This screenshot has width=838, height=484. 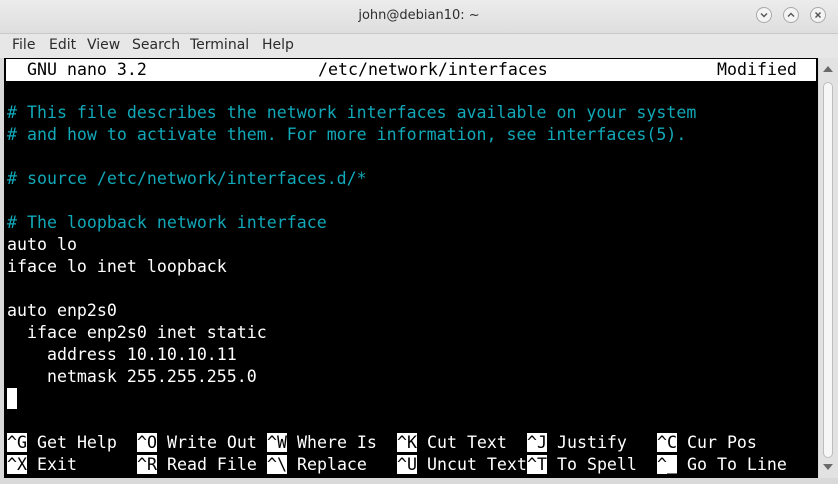 I want to click on shortcut-justify: ^J Justify, so click(x=577, y=443).